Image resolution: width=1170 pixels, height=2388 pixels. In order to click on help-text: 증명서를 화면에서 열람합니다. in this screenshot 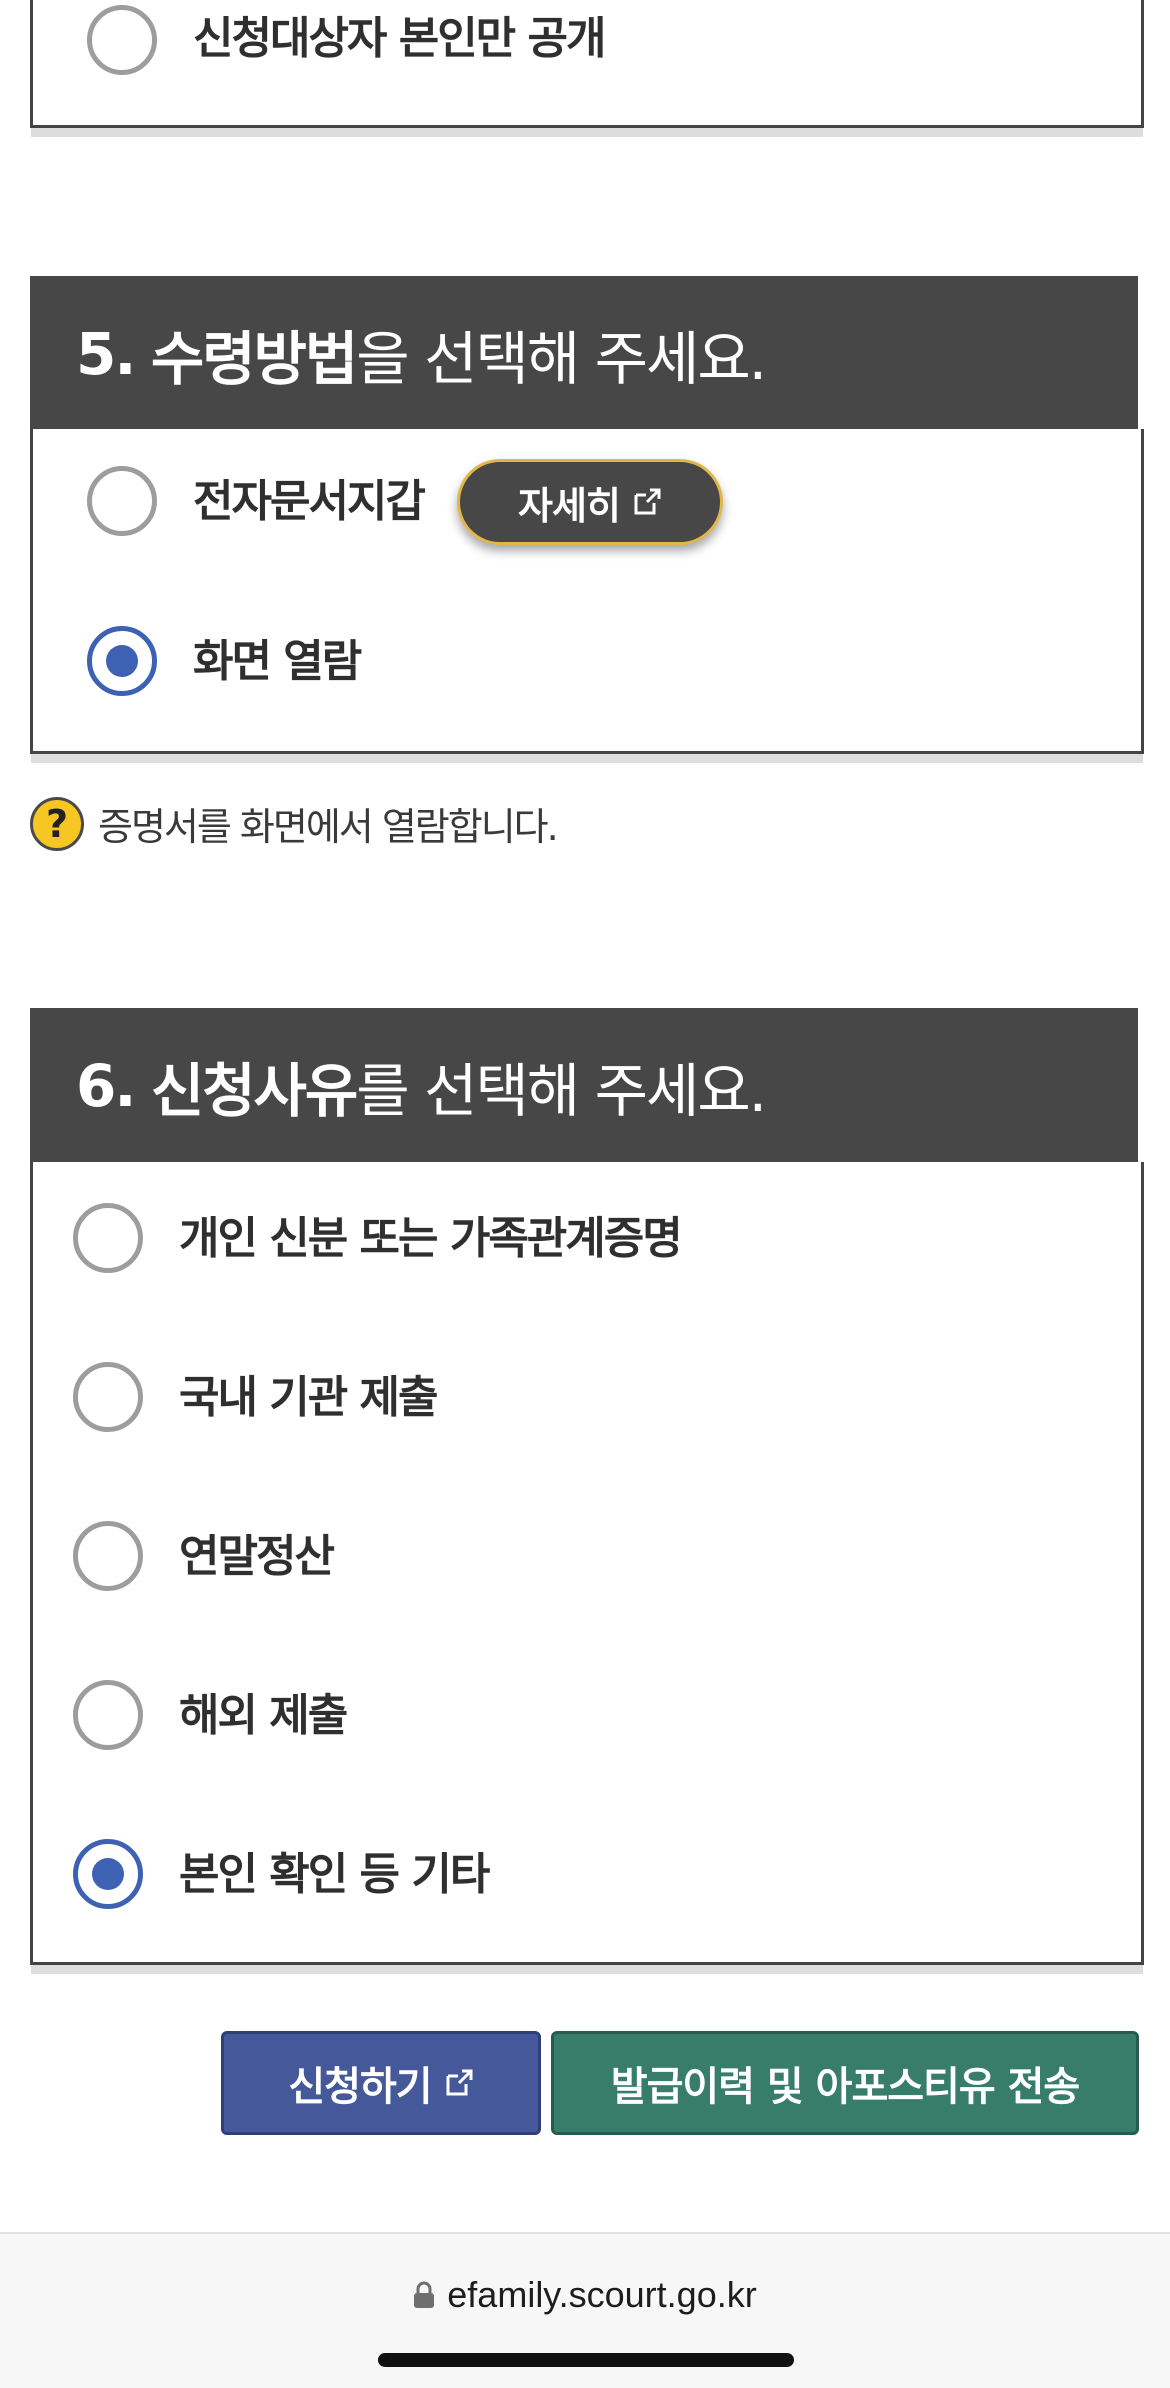, I will do `click(328, 827)`.